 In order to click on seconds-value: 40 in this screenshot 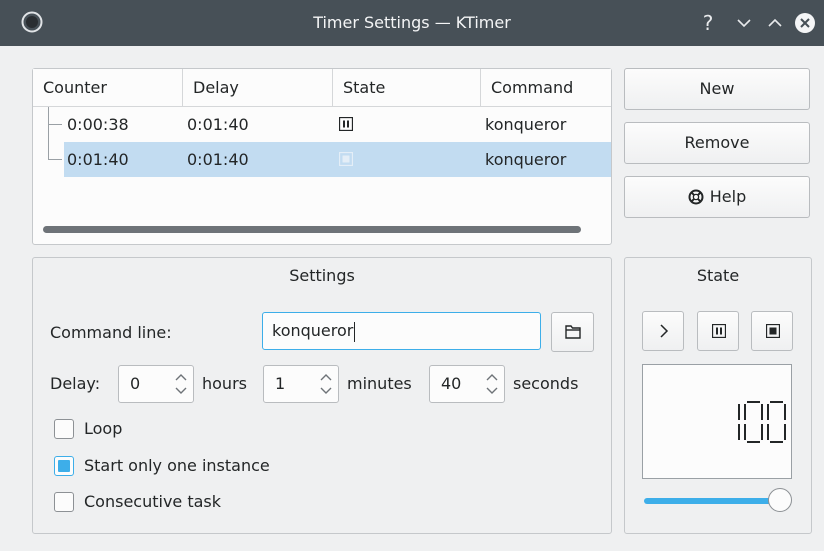, I will do `click(451, 383)`.